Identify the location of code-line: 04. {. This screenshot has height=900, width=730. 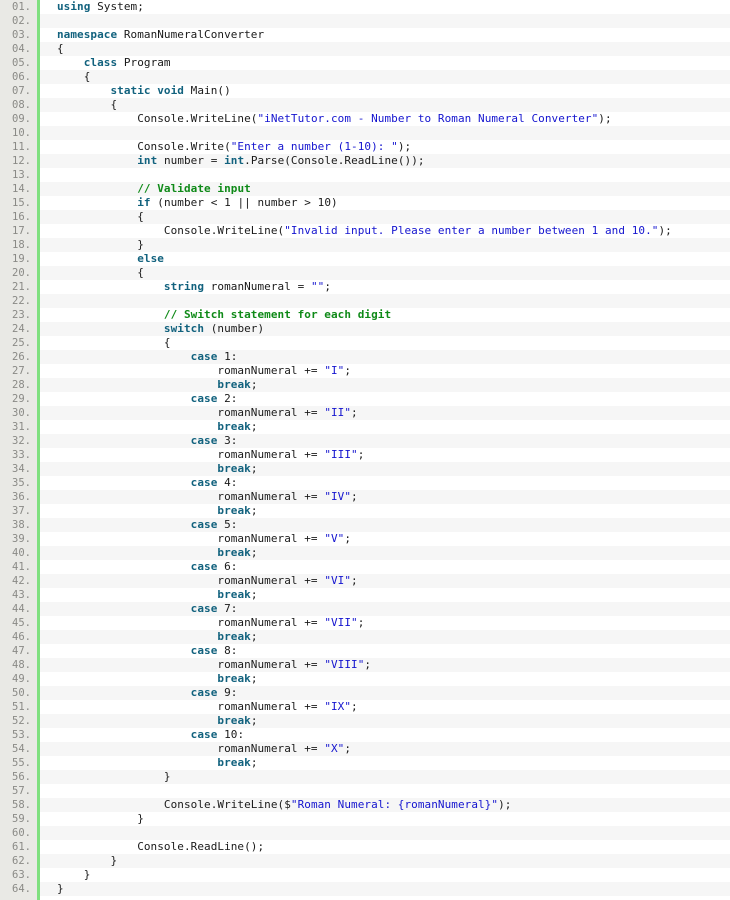
(365, 49).